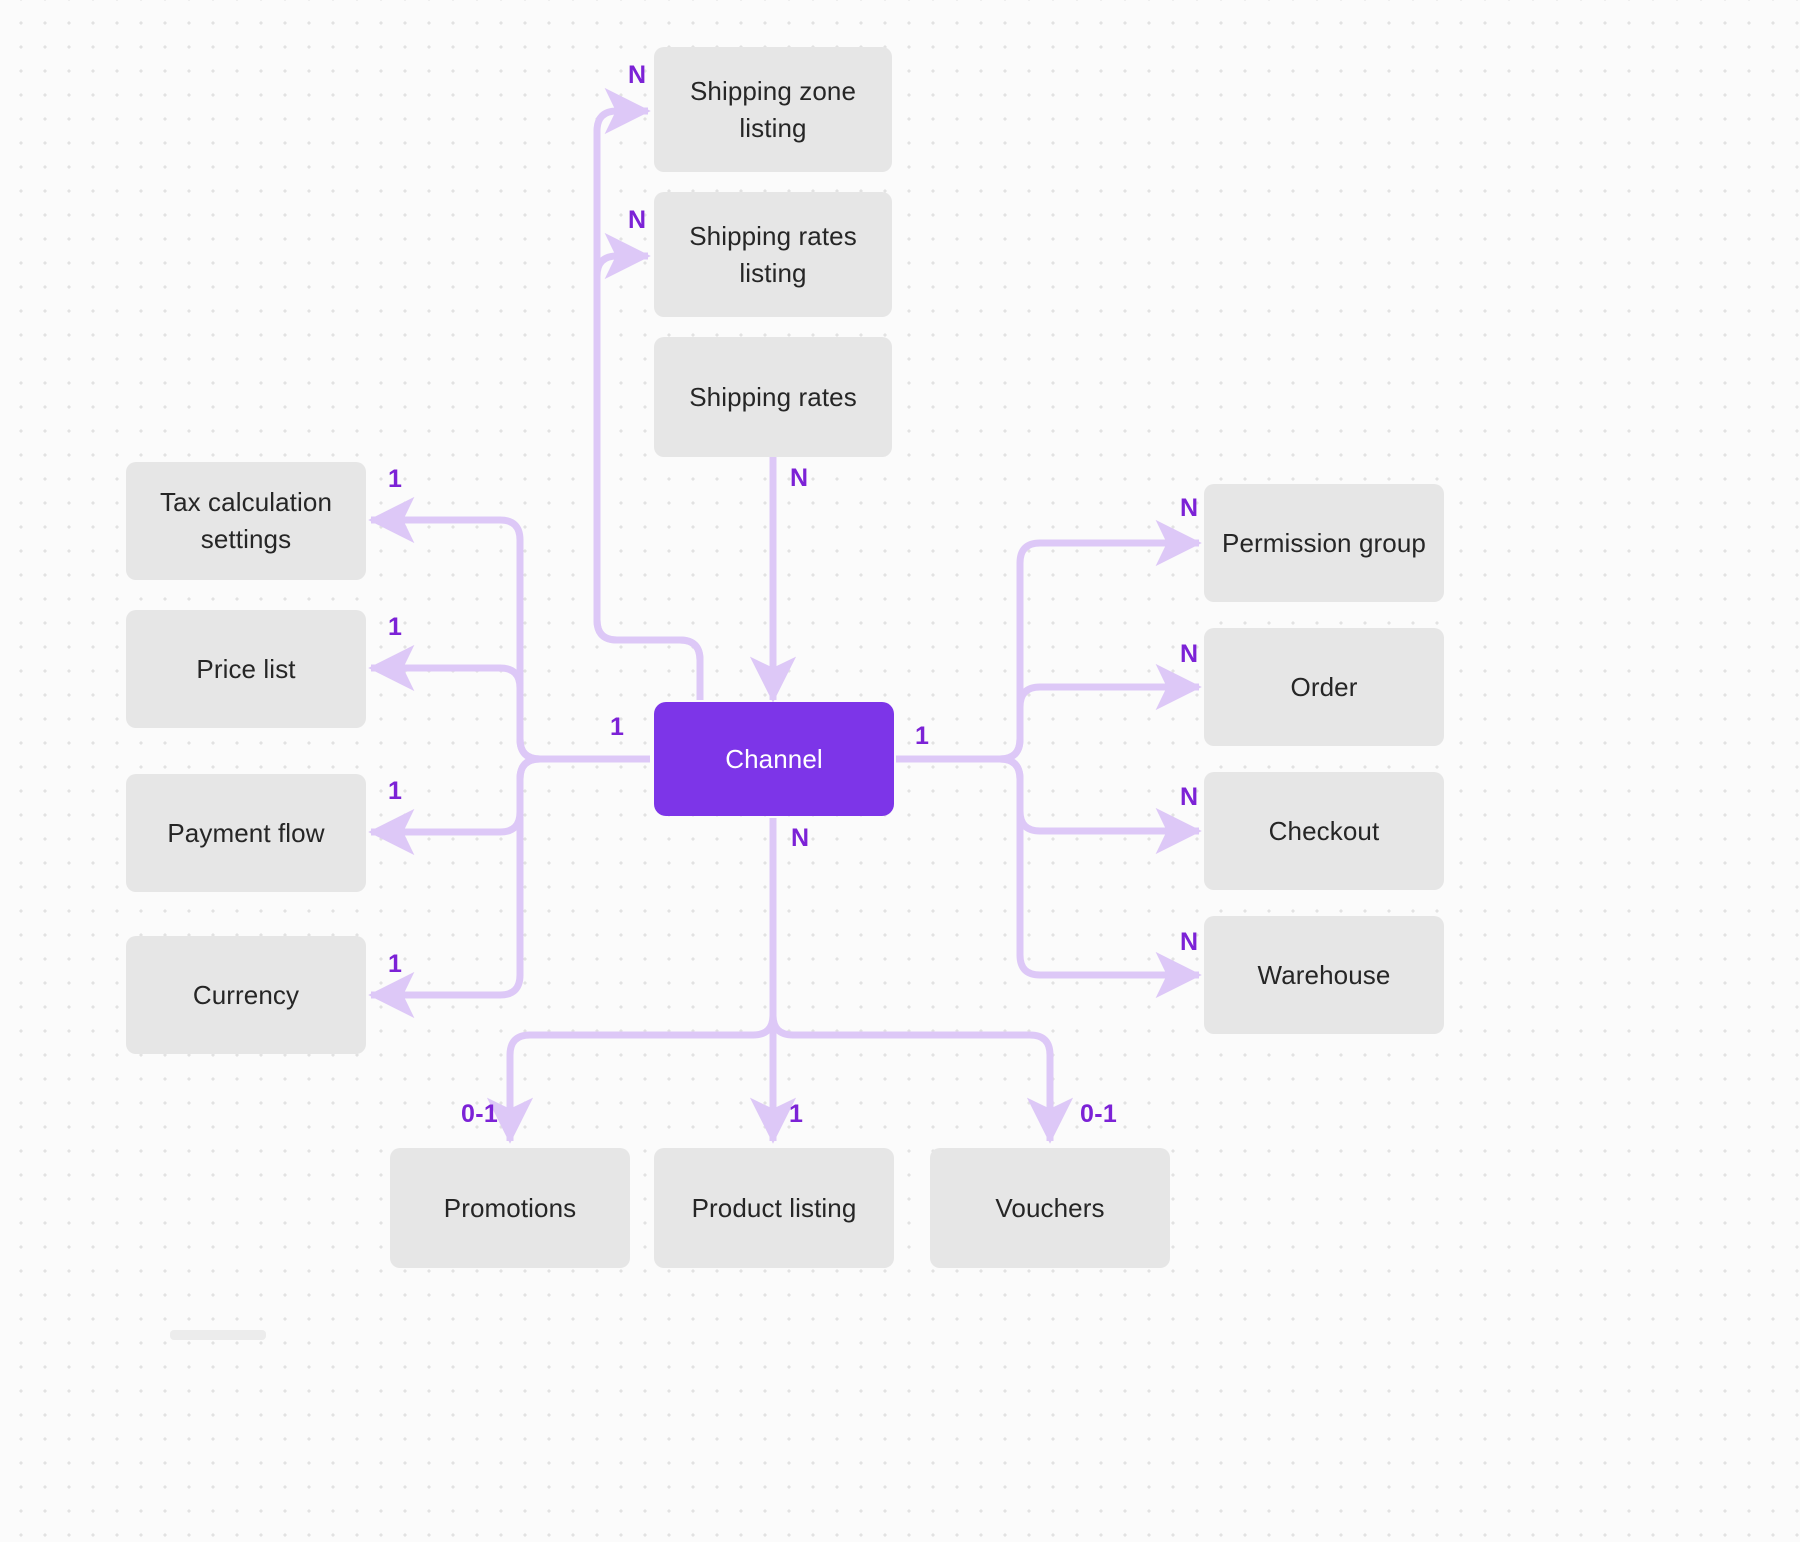 This screenshot has height=1542, width=1800. Describe the element at coordinates (1049, 805) in the screenshot. I see `edge-channel-checkout` at that location.